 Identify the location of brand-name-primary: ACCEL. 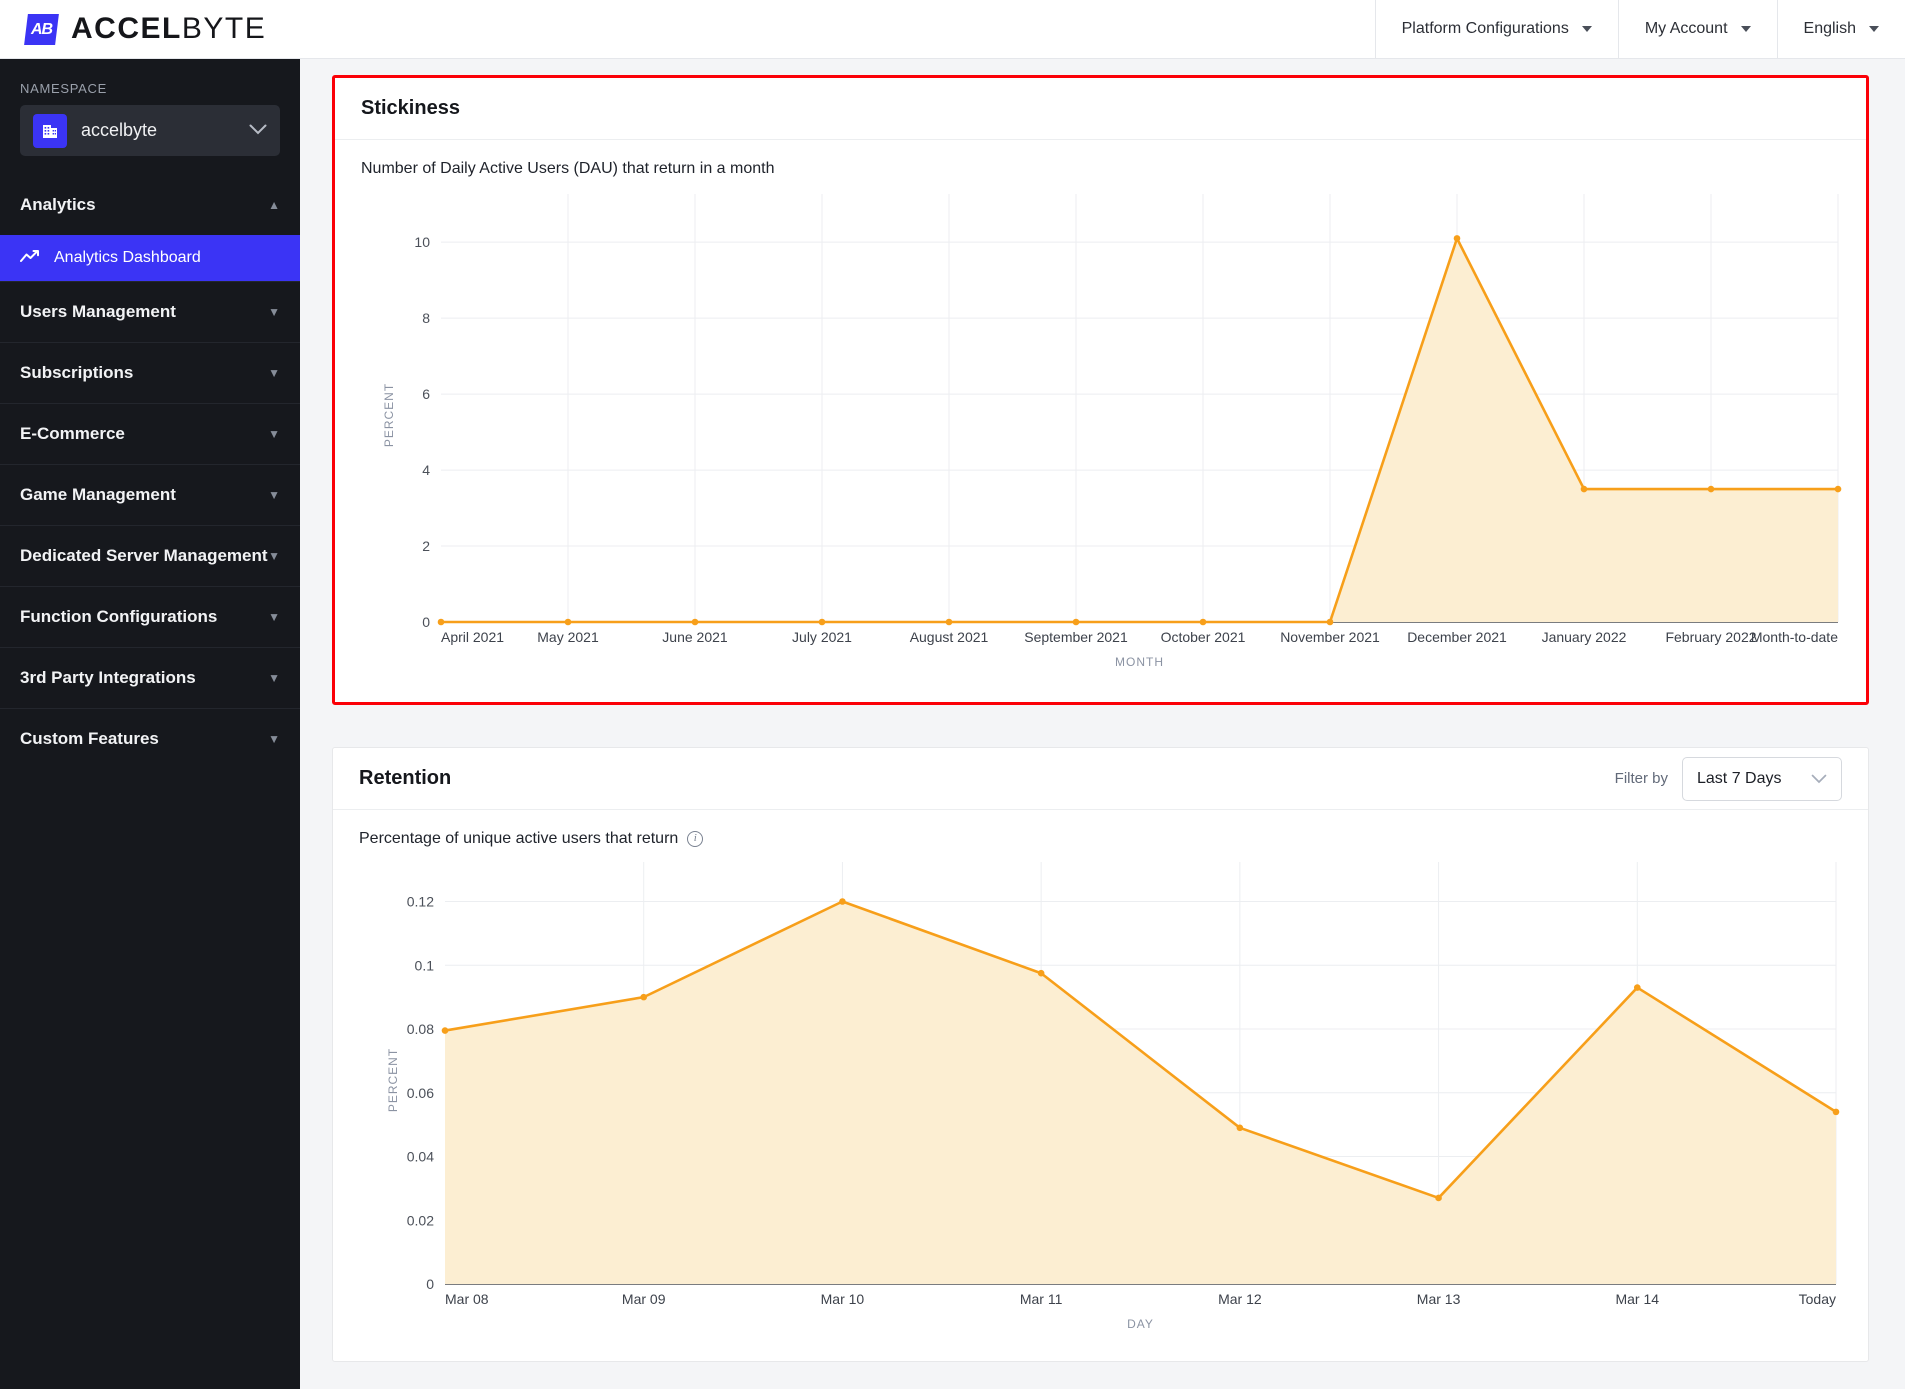
(126, 28).